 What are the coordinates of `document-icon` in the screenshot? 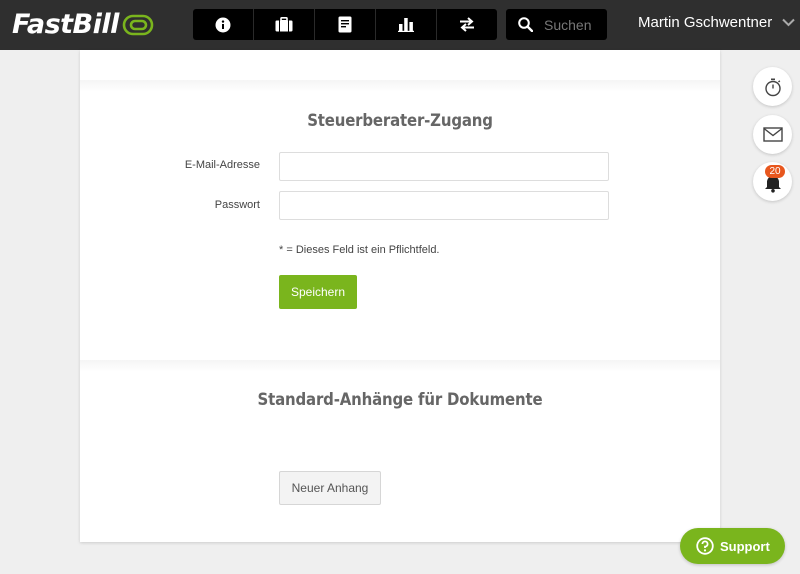 It's located at (345, 24).